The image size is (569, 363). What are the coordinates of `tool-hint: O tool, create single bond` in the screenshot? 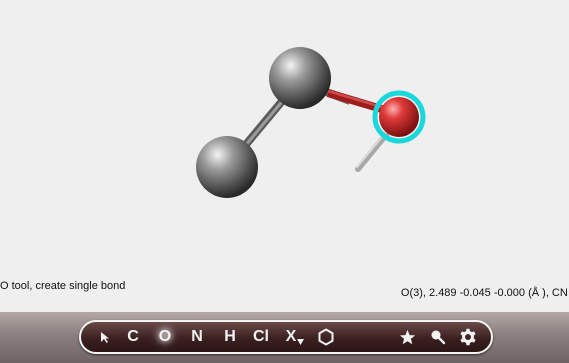 It's located at (63, 286).